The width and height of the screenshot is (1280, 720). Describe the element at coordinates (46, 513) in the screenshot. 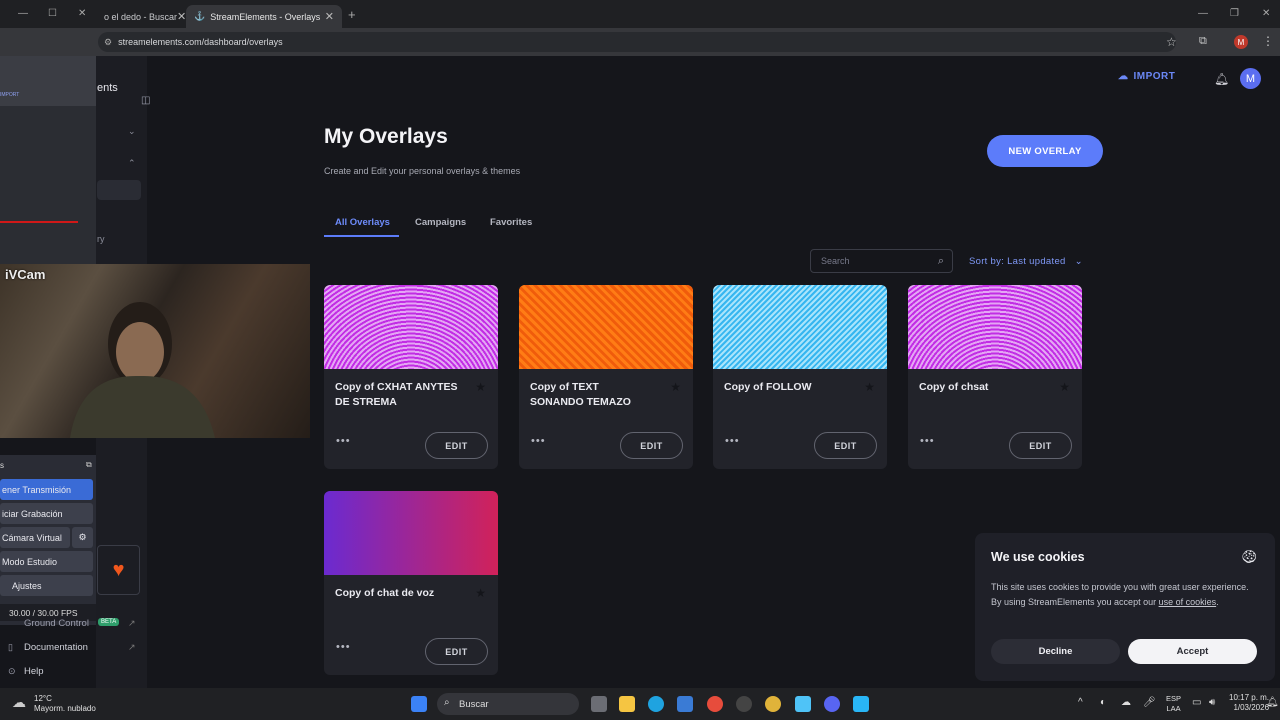

I see `start-recording-button: iciar Grabación` at that location.